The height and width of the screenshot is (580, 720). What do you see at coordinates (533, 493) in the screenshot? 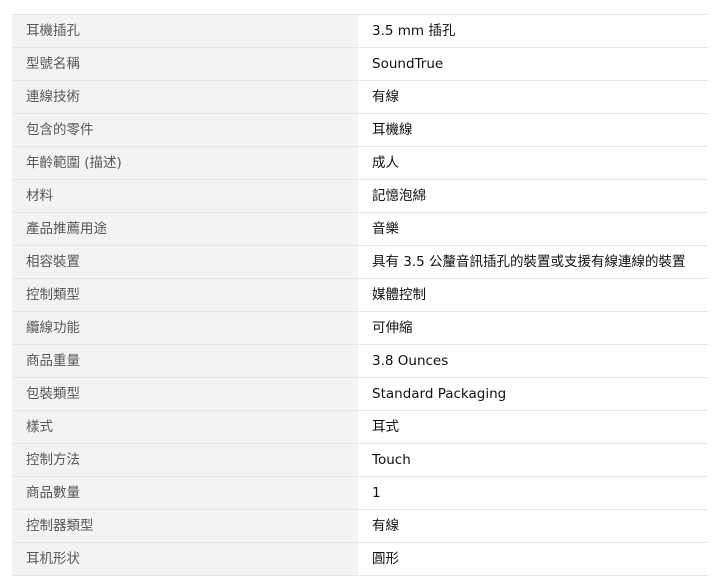
I see `spec-value: 1` at bounding box center [533, 493].